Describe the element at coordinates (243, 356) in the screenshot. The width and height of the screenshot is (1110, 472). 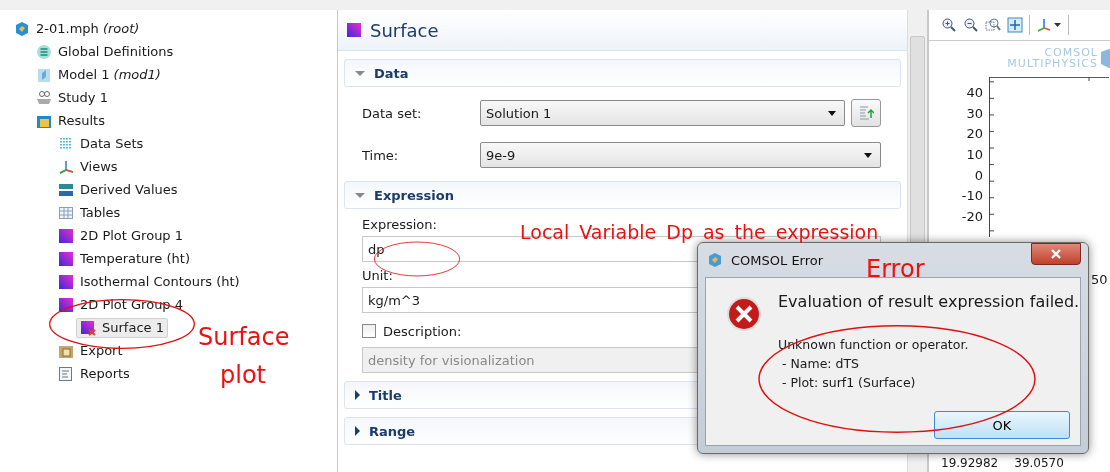
I see `annotation-text: Surface plot` at that location.